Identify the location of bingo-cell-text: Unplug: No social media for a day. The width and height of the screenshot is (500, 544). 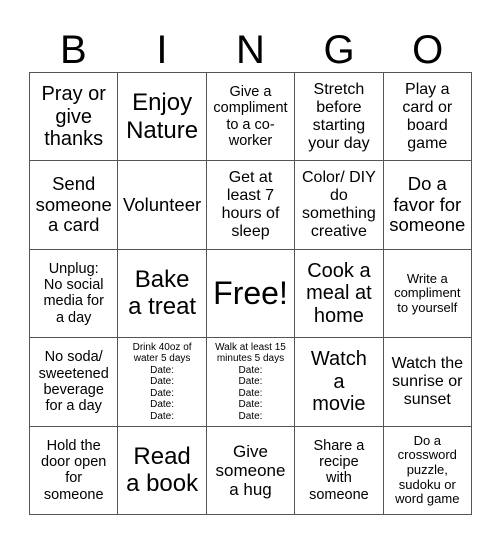
(73, 293).